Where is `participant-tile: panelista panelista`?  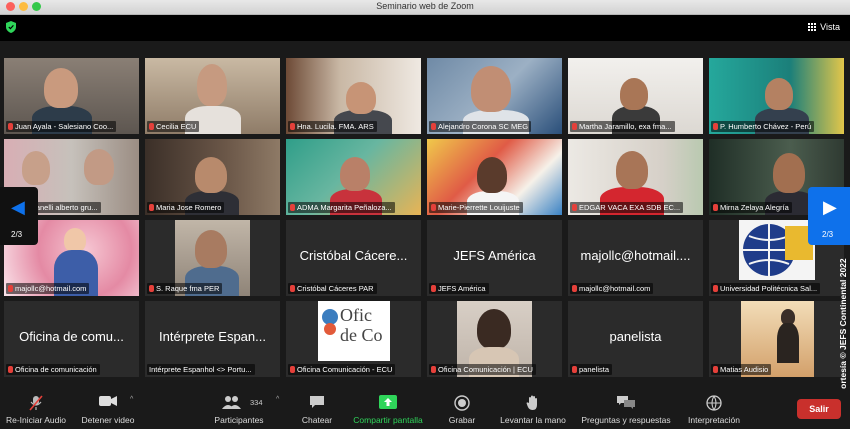
participant-tile: panelista panelista is located at coordinates (635, 339).